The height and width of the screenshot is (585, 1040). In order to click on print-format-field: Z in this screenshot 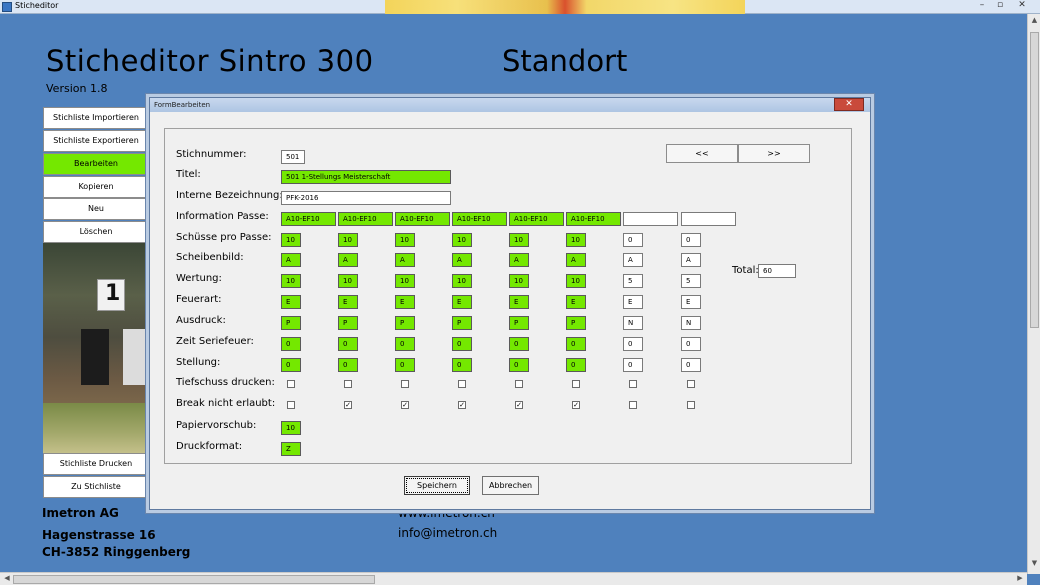, I will do `click(291, 449)`.